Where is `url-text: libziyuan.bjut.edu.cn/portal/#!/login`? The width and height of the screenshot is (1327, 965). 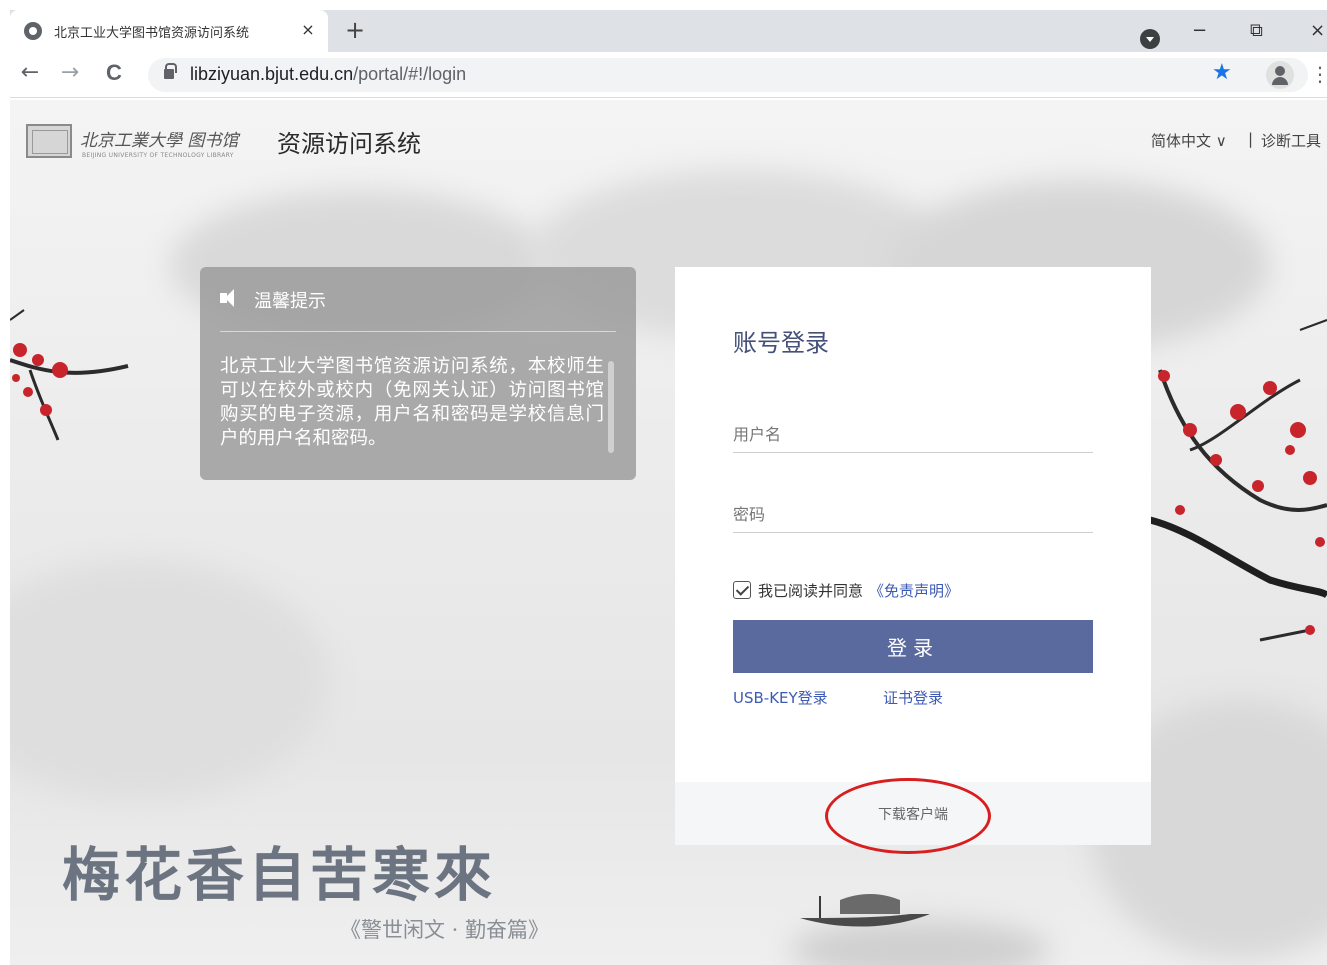
url-text: libziyuan.bjut.edu.cn/portal/#!/login is located at coordinates (328, 74).